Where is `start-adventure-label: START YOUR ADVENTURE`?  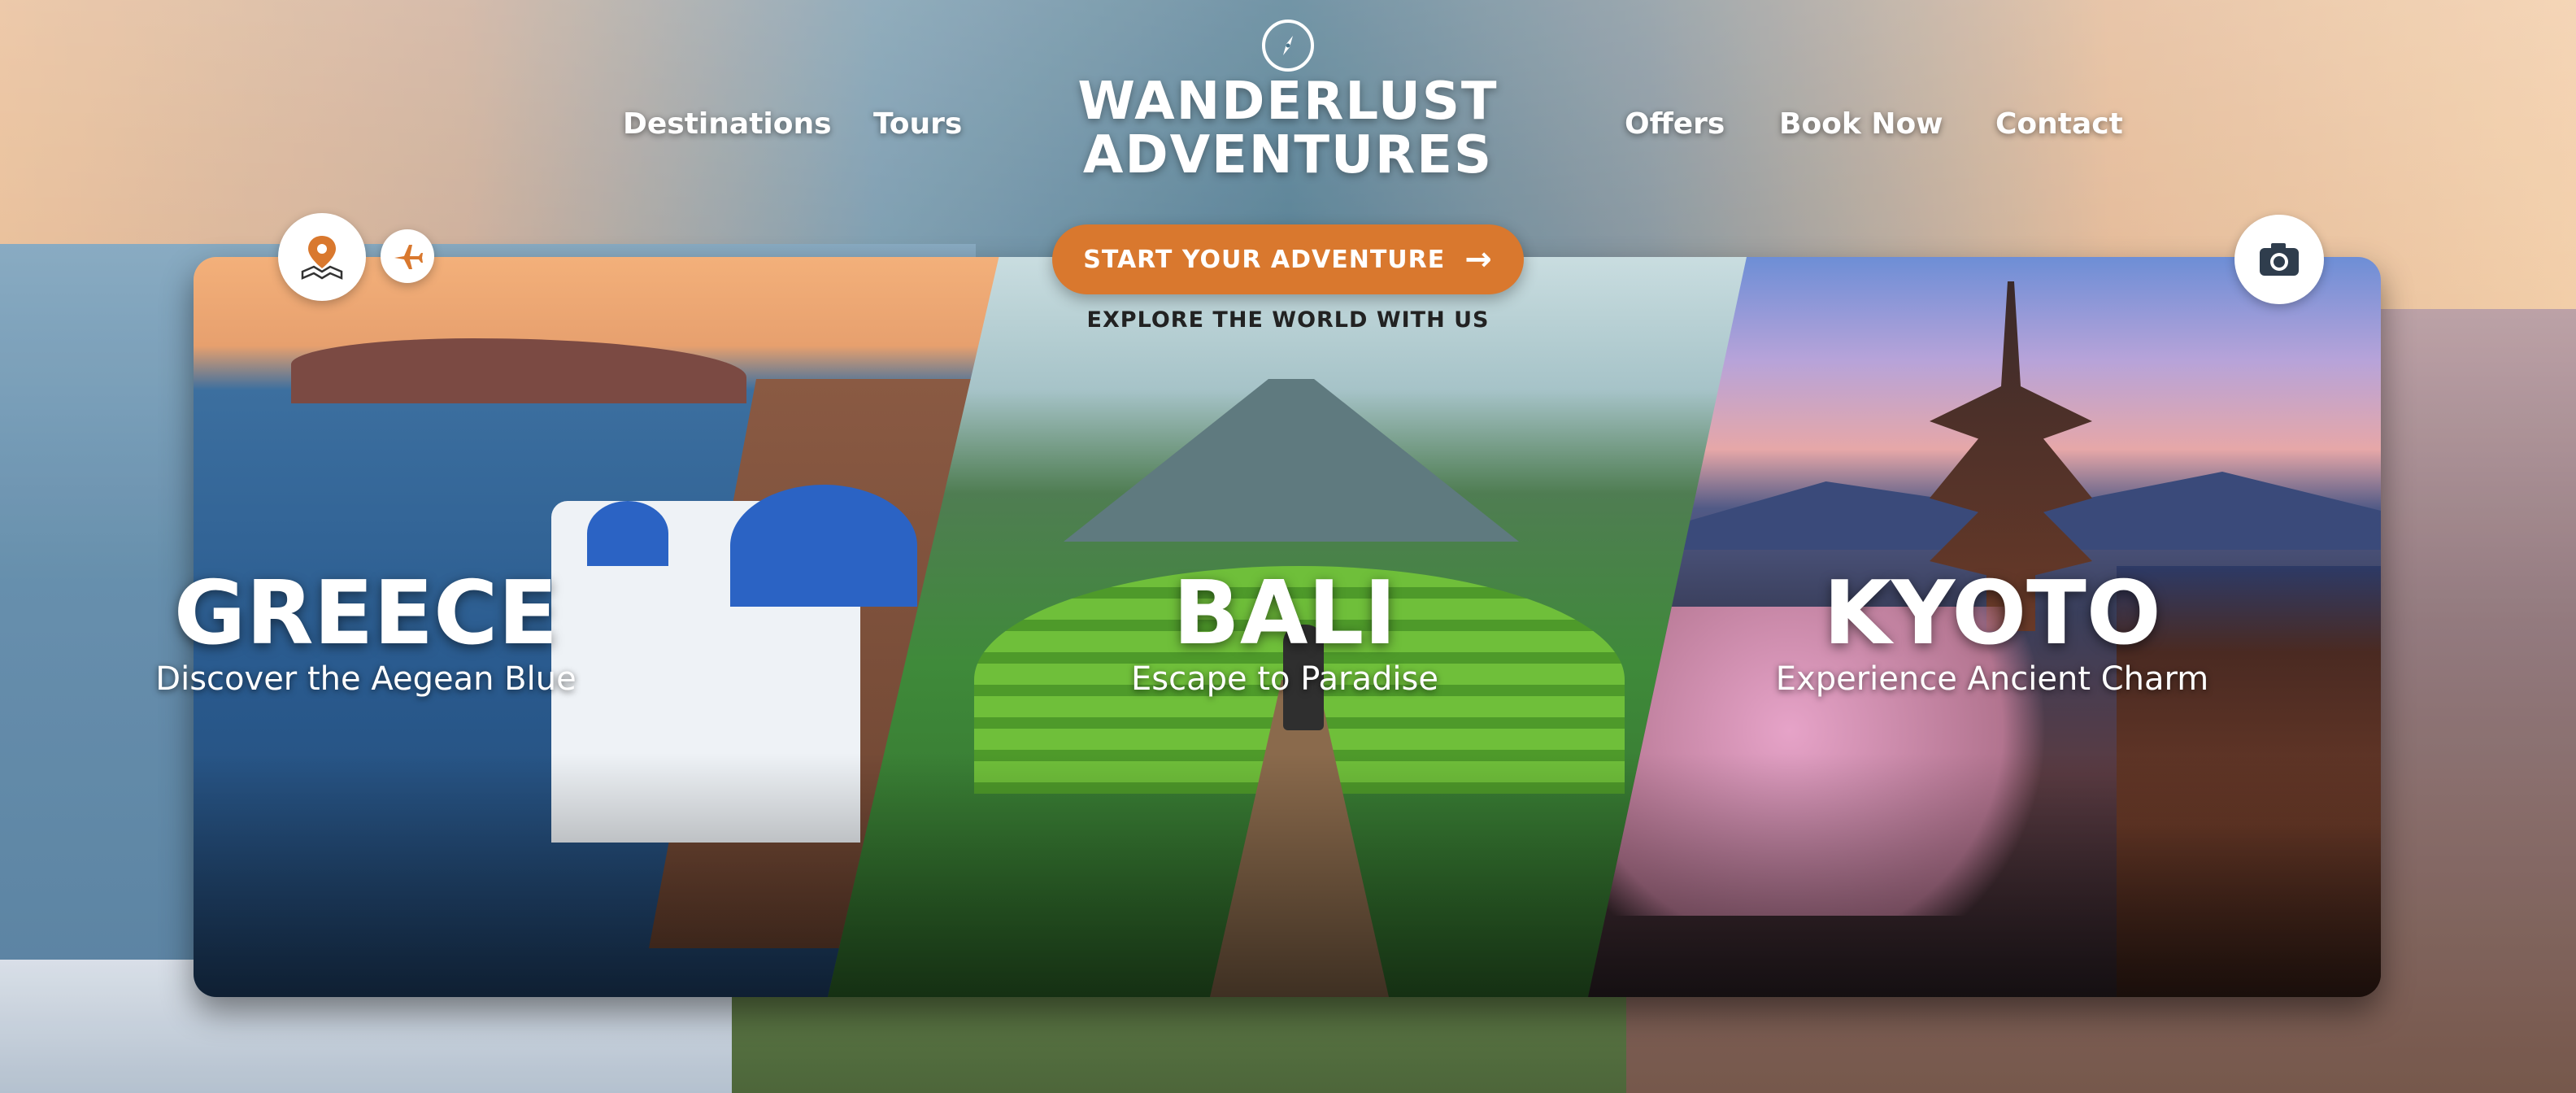 start-adventure-label: START YOUR ADVENTURE is located at coordinates (1264, 259).